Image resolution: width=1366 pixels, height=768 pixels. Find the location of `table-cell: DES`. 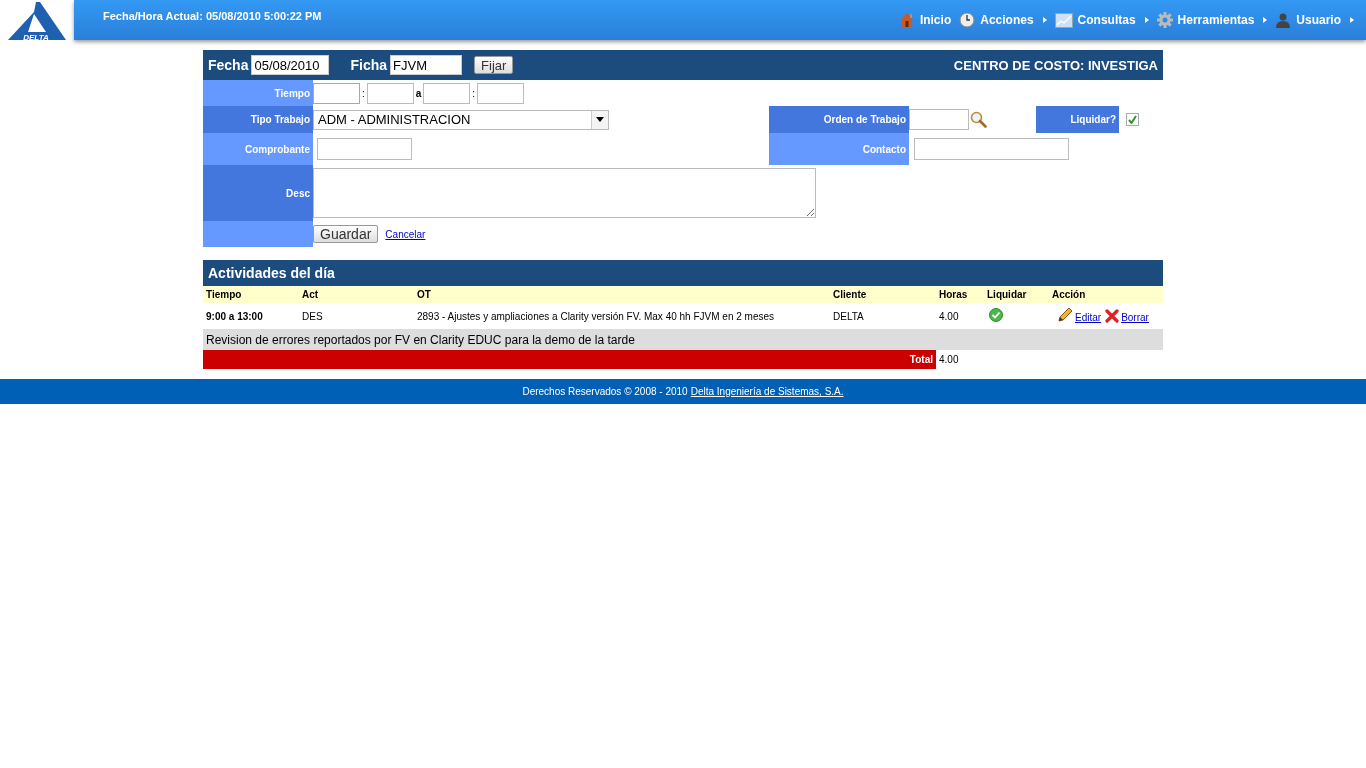

table-cell: DES is located at coordinates (356, 316).